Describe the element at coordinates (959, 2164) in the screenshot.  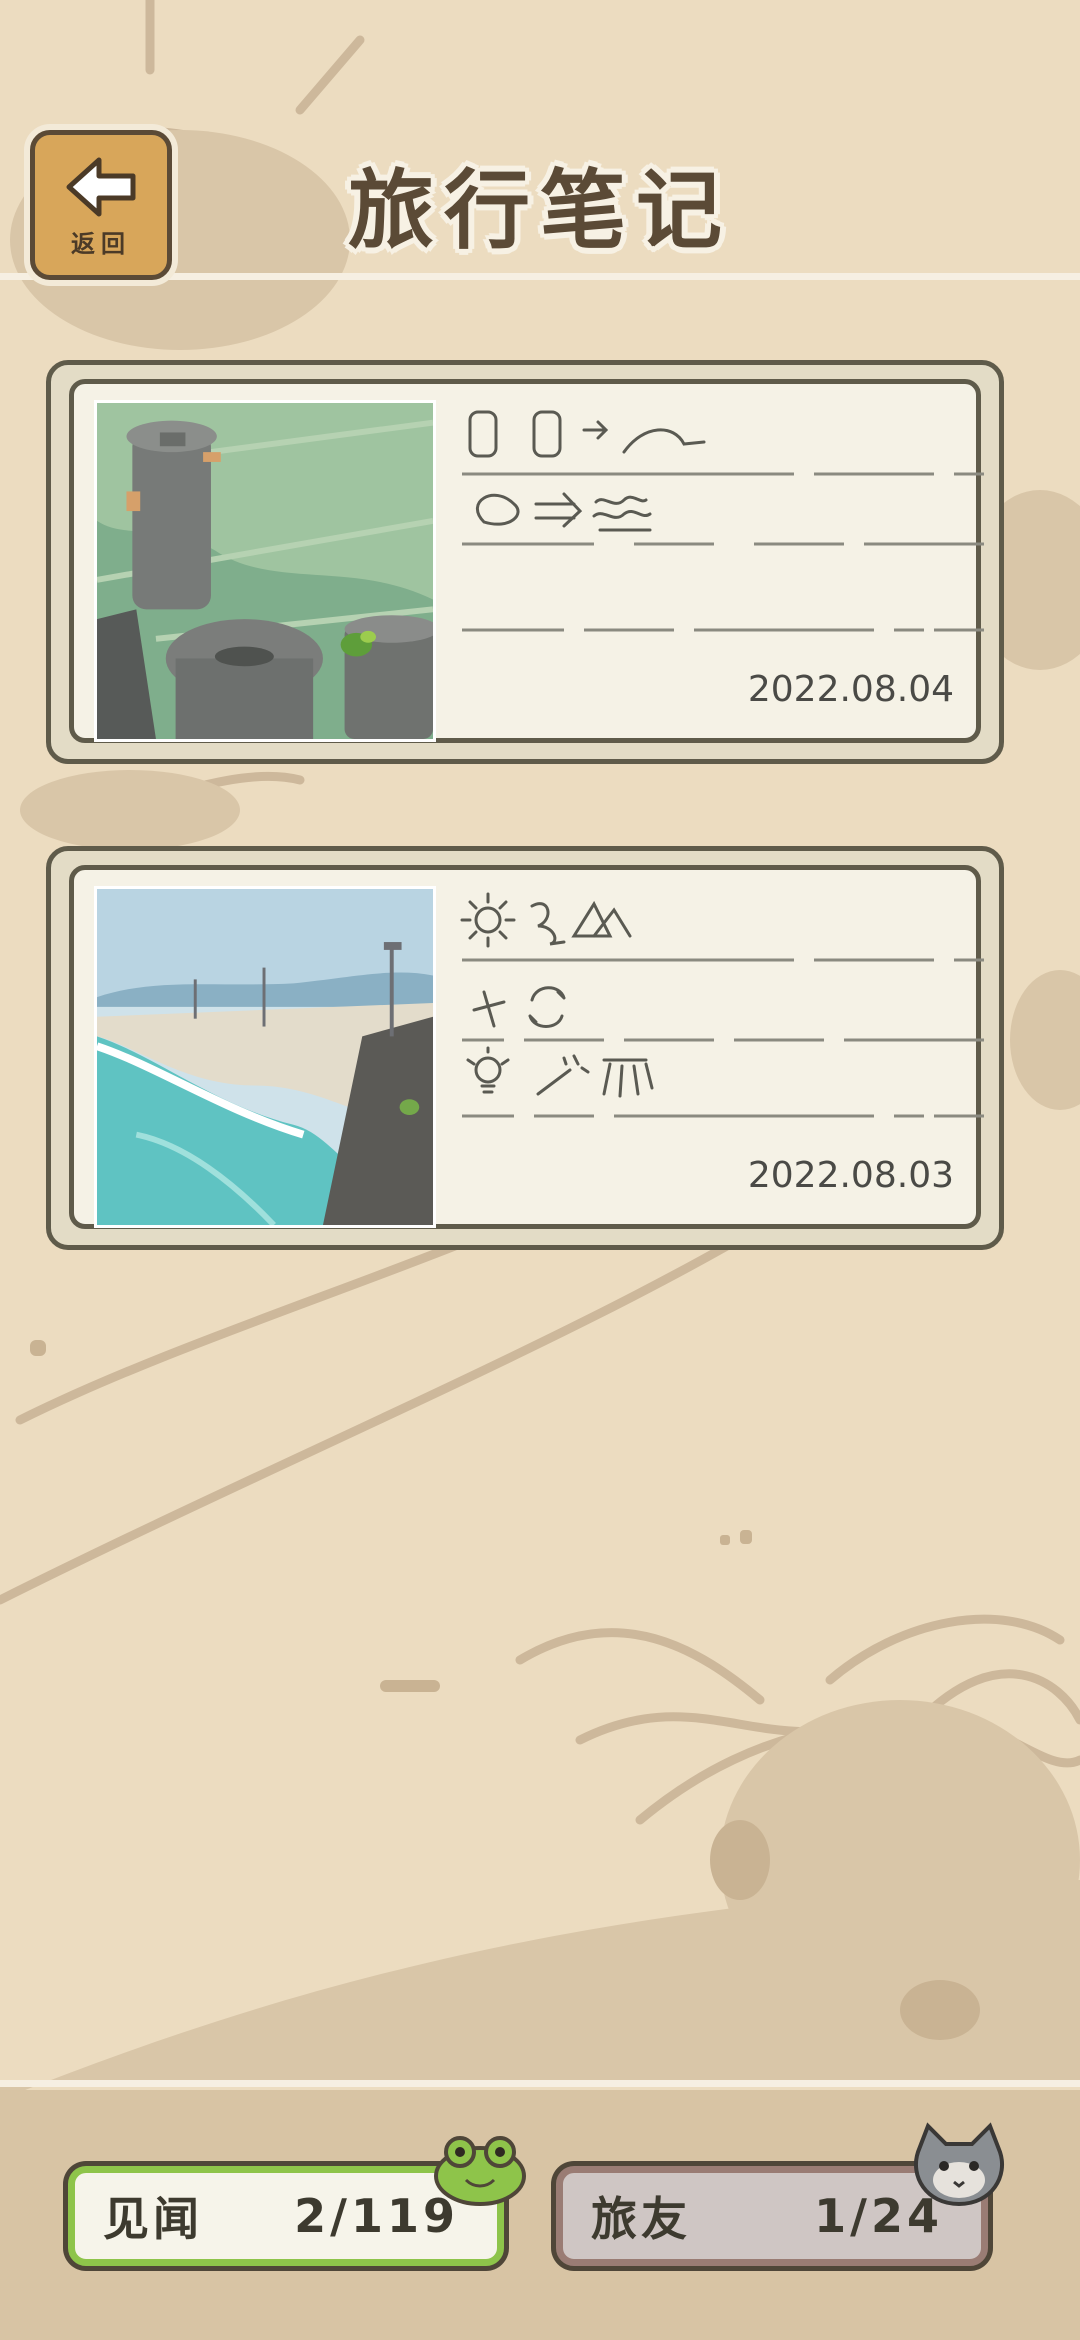
I see `cat-badge-icon` at that location.